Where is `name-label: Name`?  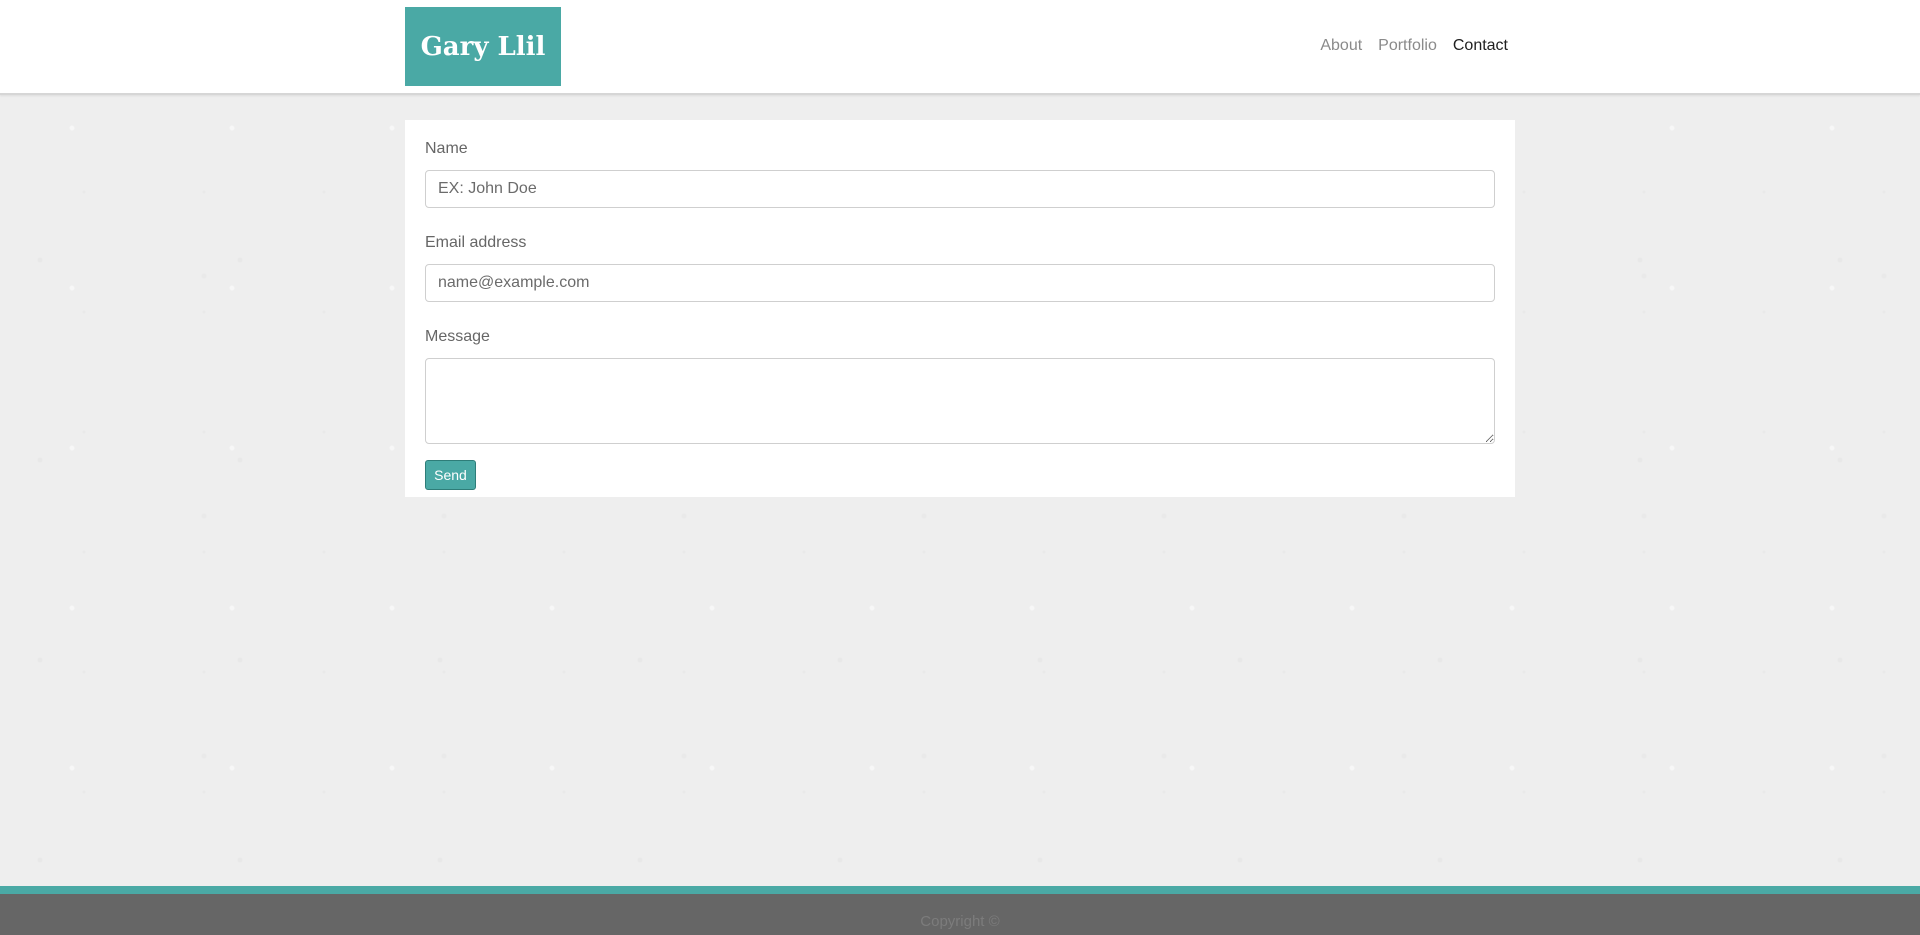 name-label: Name is located at coordinates (446, 148).